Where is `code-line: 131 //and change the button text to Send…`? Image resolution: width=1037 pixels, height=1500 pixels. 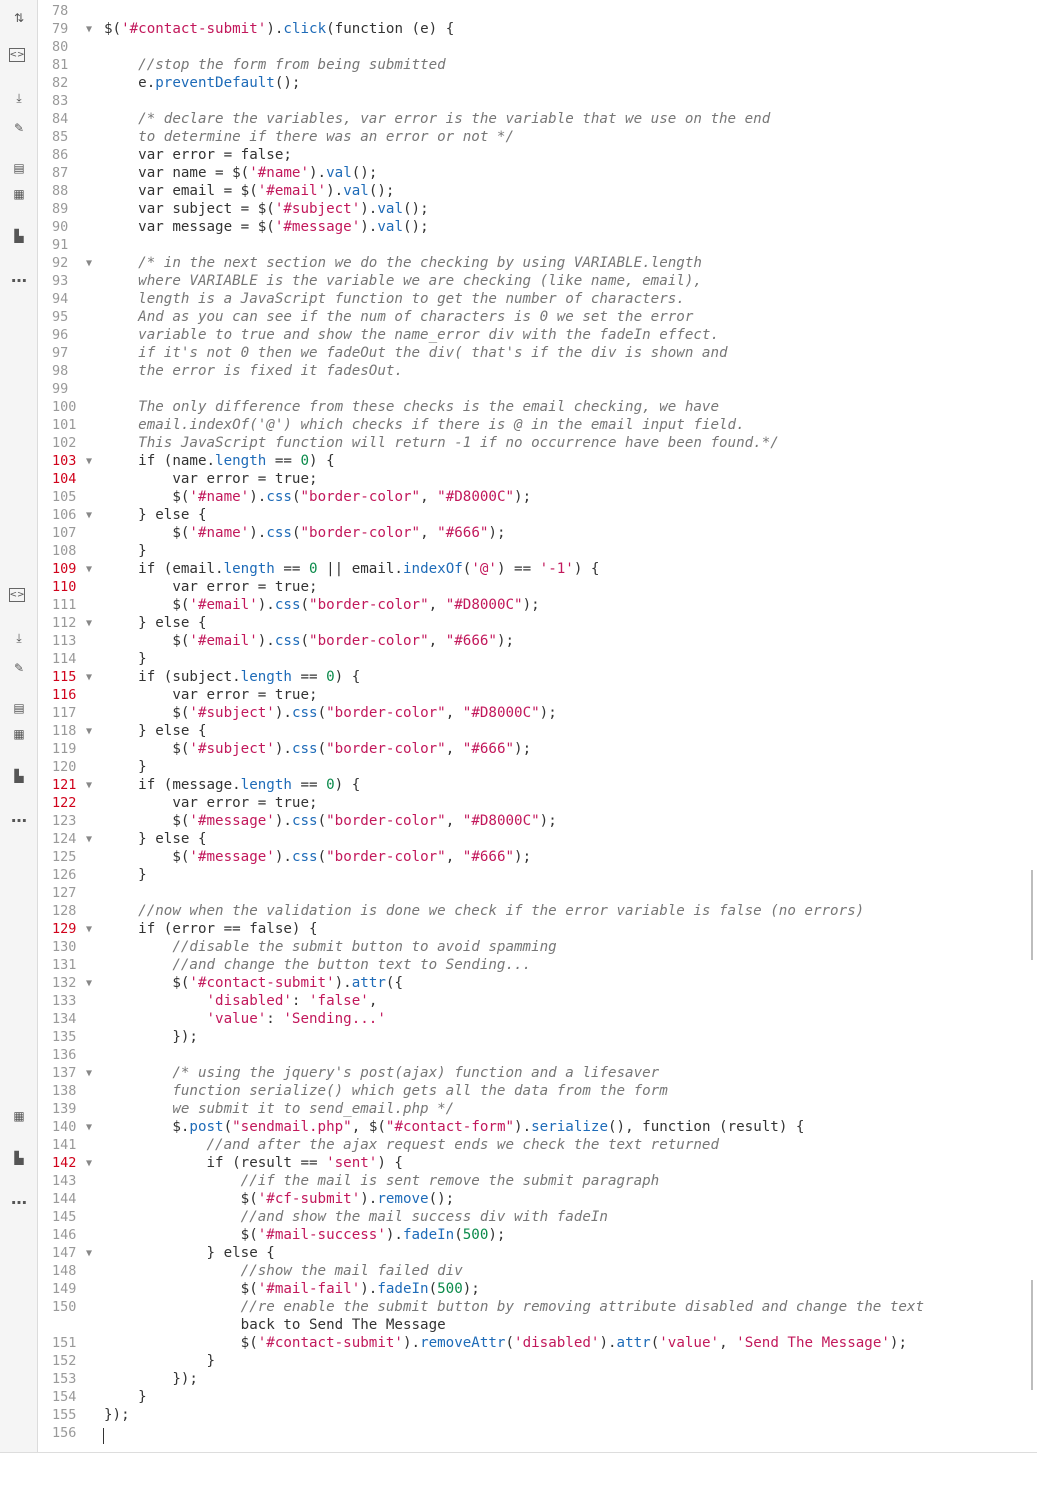
code-line: 131 //and change the button text to Send… is located at coordinates (518, 965).